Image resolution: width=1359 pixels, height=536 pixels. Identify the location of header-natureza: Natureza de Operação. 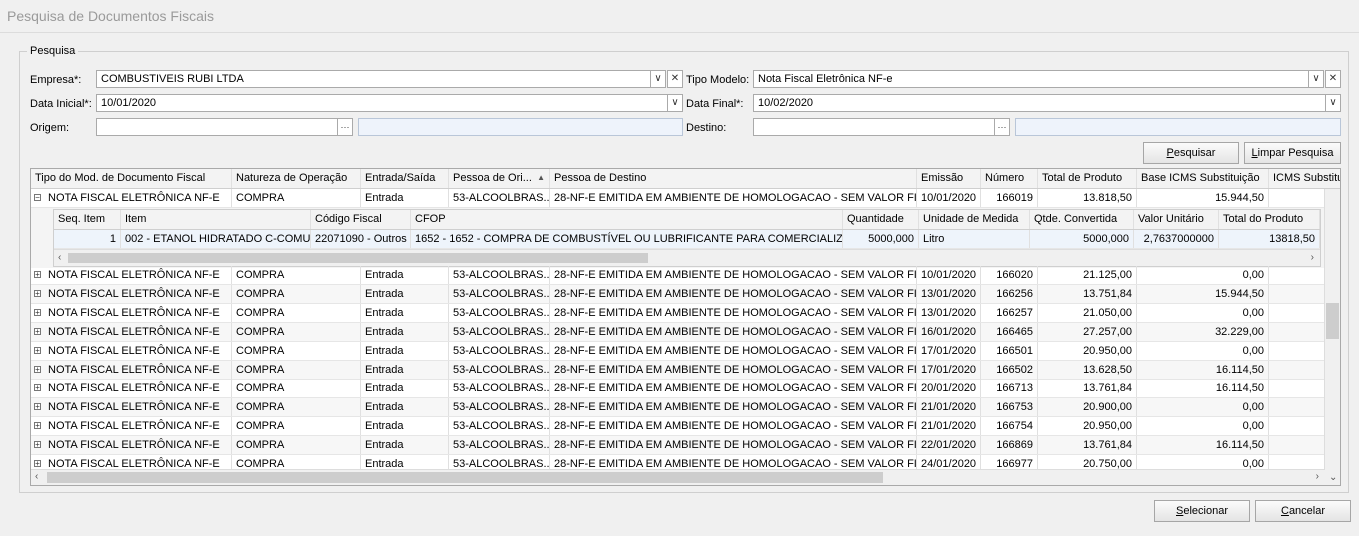
(296, 178).